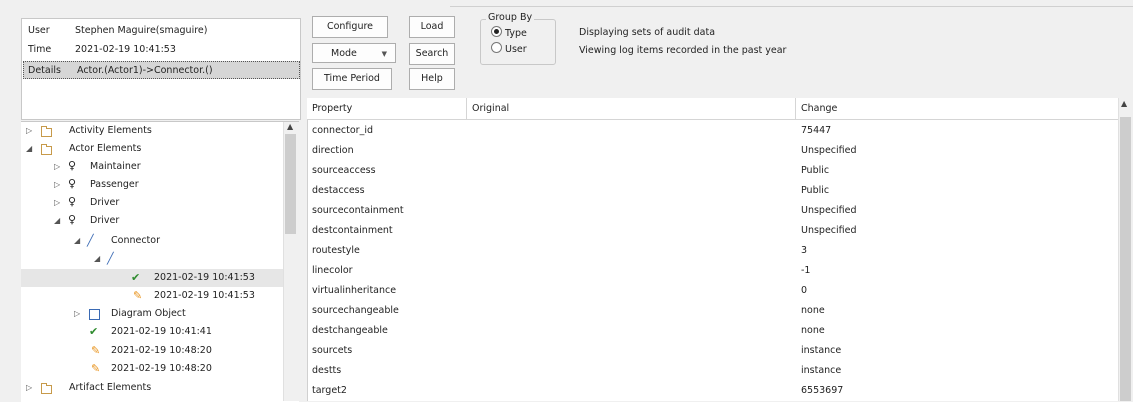 The height and width of the screenshot is (402, 1133). Describe the element at coordinates (332, 350) in the screenshot. I see `property-cell: sourcets` at that location.